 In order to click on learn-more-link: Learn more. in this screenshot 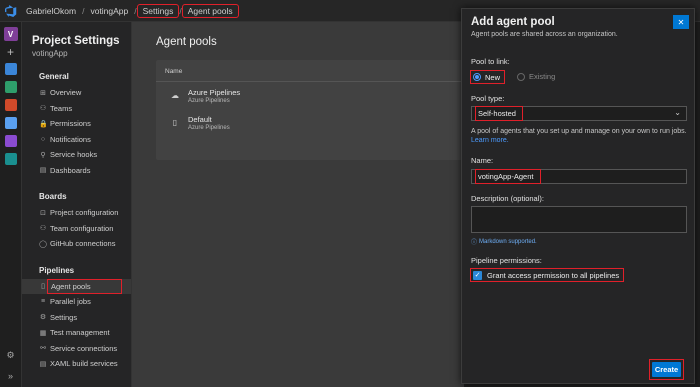, I will do `click(490, 140)`.